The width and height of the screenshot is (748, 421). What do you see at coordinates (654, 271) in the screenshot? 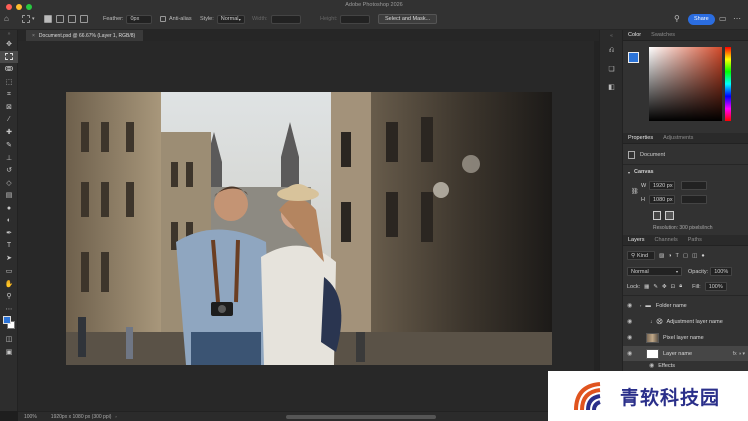
I see `blend-mode-select: Normal ▾` at bounding box center [654, 271].